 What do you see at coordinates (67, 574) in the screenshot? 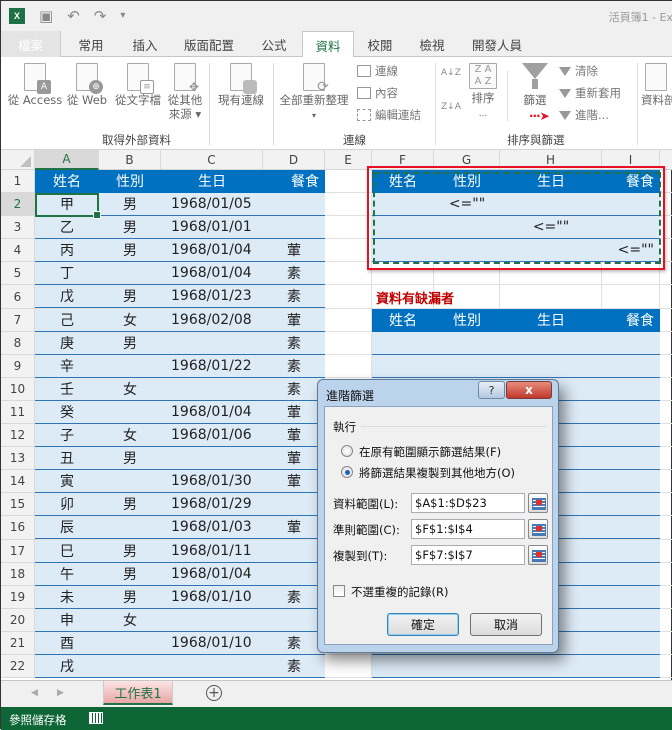
I see `data-cell: 午` at bounding box center [67, 574].